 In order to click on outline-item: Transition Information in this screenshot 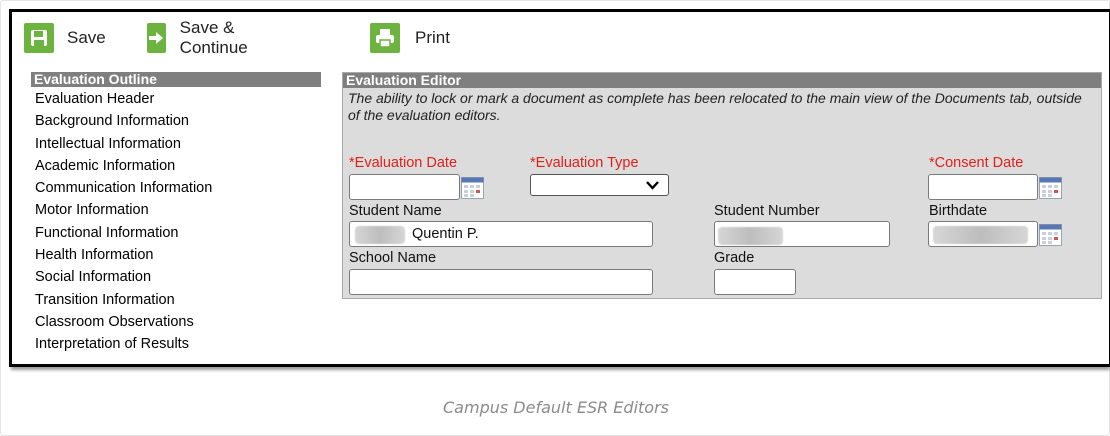, I will do `click(178, 300)`.